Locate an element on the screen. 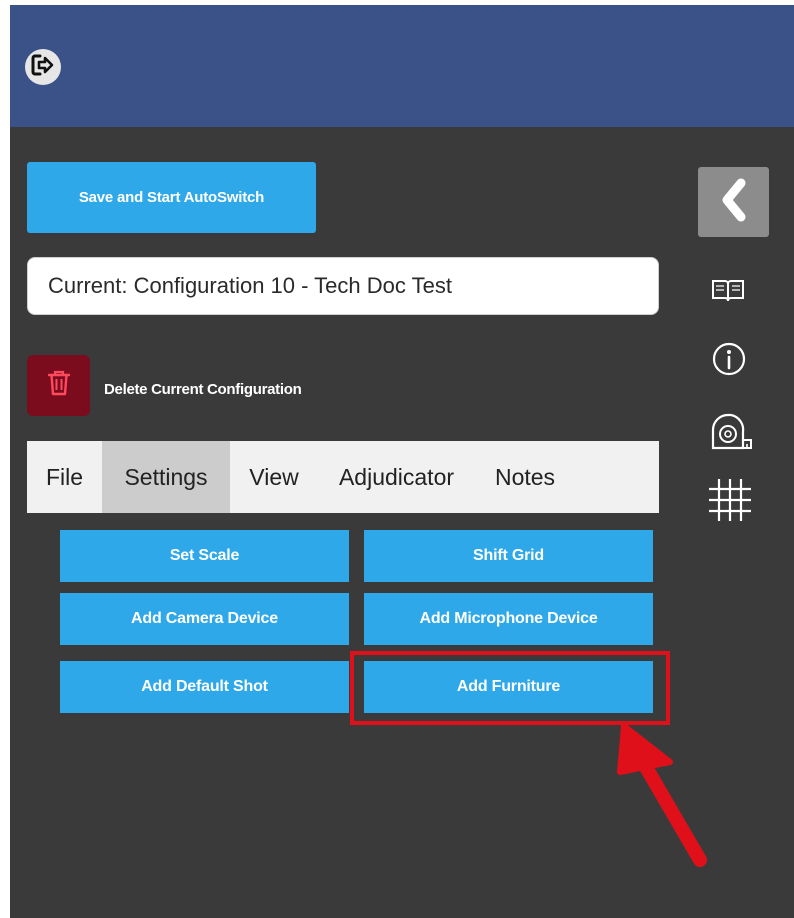 The height and width of the screenshot is (918, 794). add-microphone-device-button: Add Microphone Device is located at coordinates (508, 619).